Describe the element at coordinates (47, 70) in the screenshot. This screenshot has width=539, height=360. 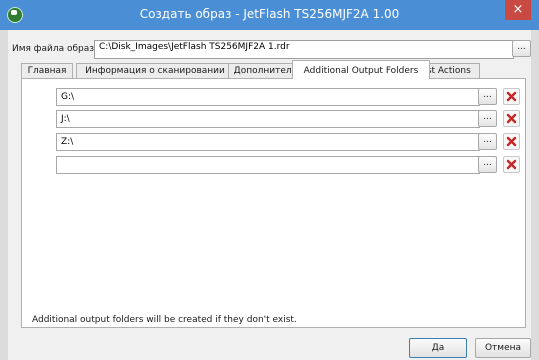
I see `tab-main: Главная` at that location.